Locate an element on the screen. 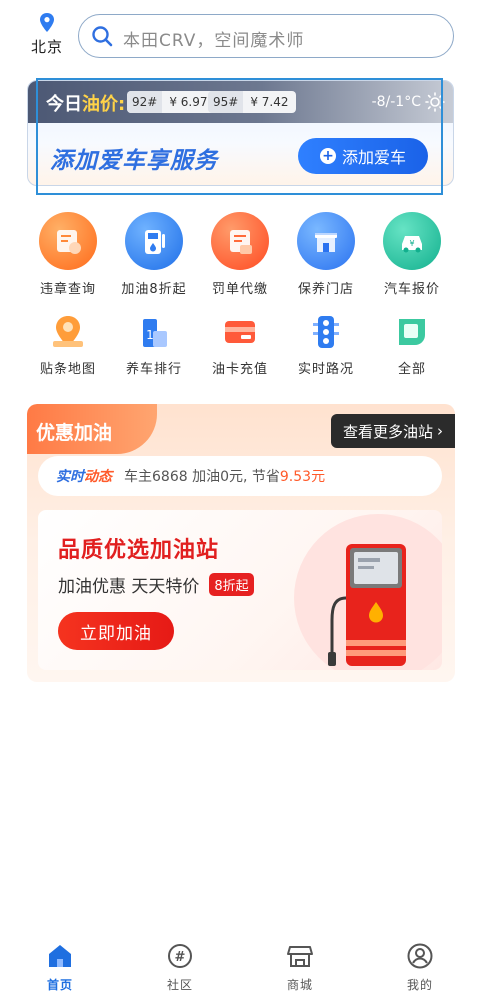 Image resolution: width=480 pixels, height=998 pixels. discount-badge: 8折起 is located at coordinates (231, 584).